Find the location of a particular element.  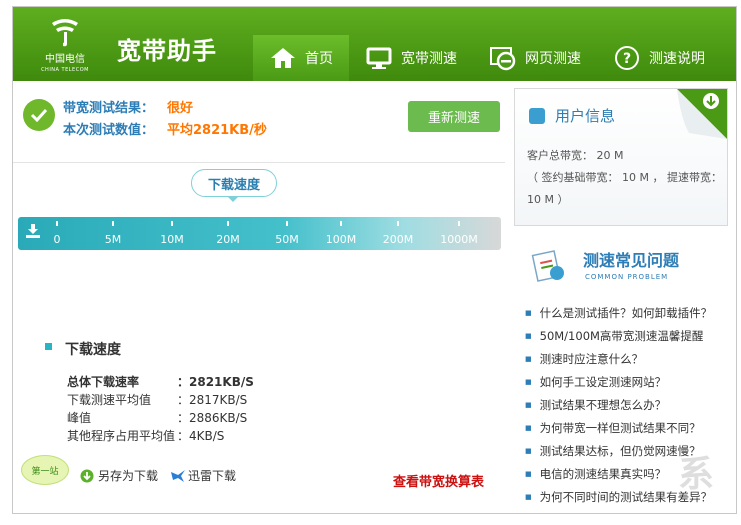

scale-tick-label: 5M is located at coordinates (113, 239).